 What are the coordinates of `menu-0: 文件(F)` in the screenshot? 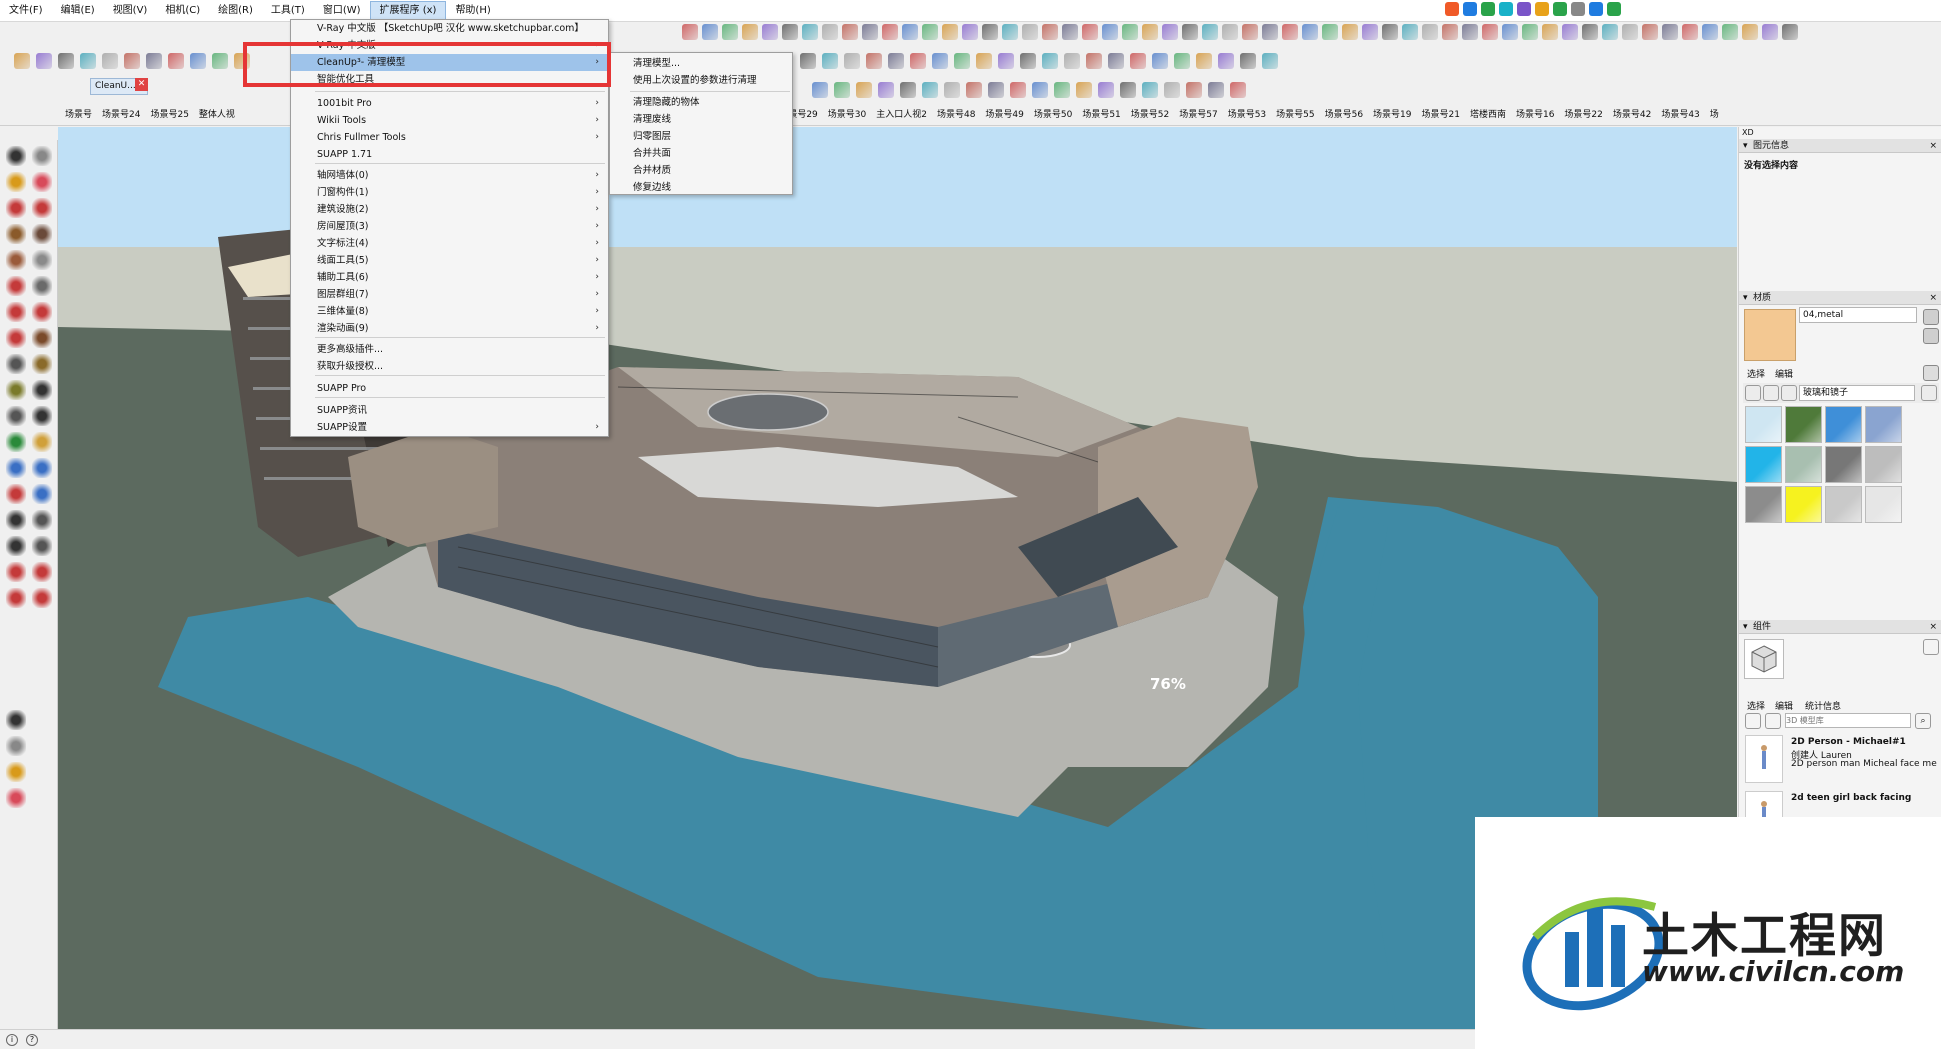 It's located at (26, 11).